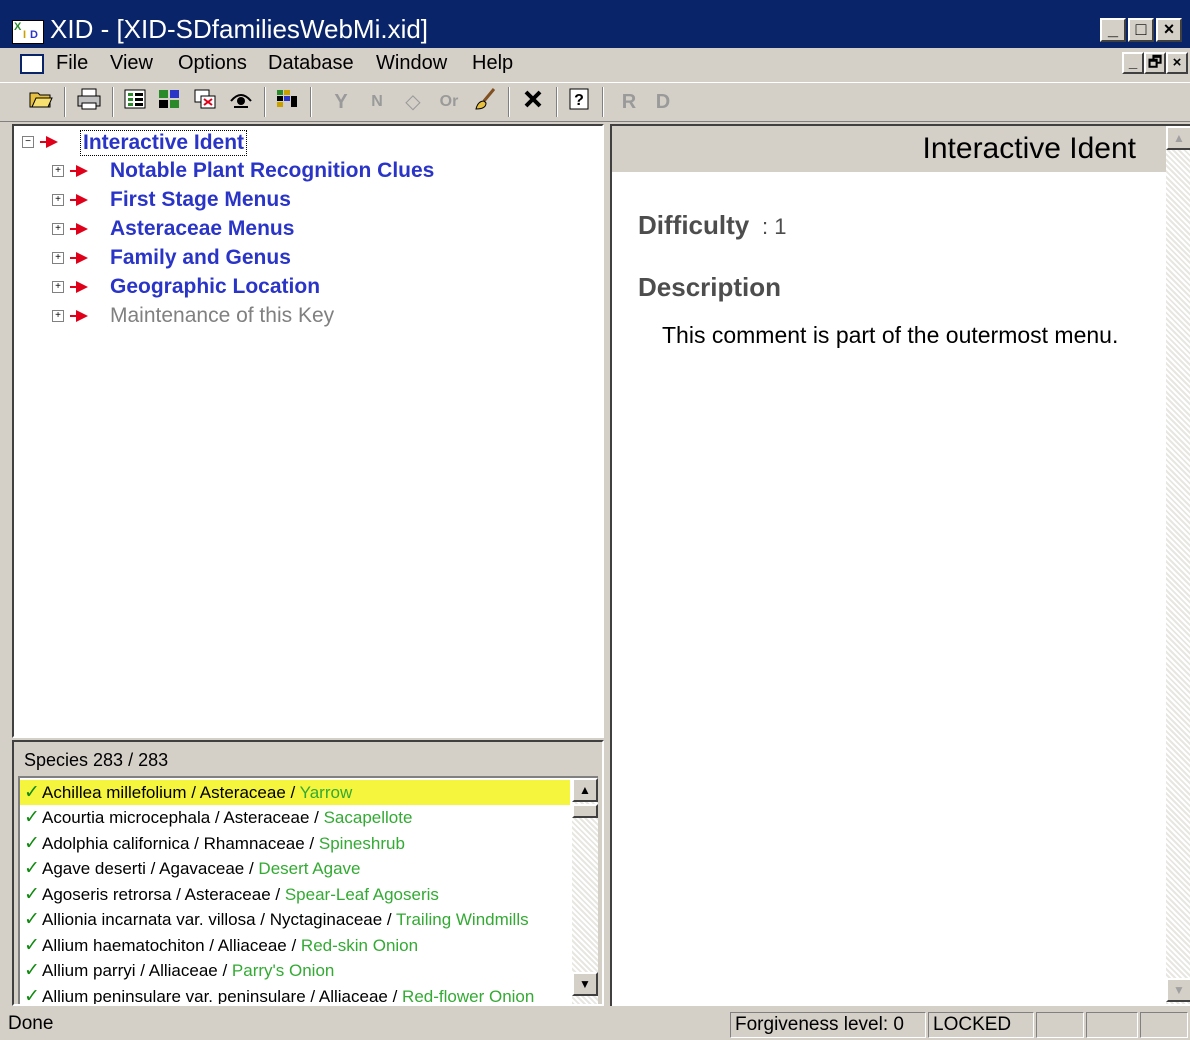 The image size is (1190, 1040). Describe the element at coordinates (485, 102) in the screenshot. I see `brush-icon` at that location.